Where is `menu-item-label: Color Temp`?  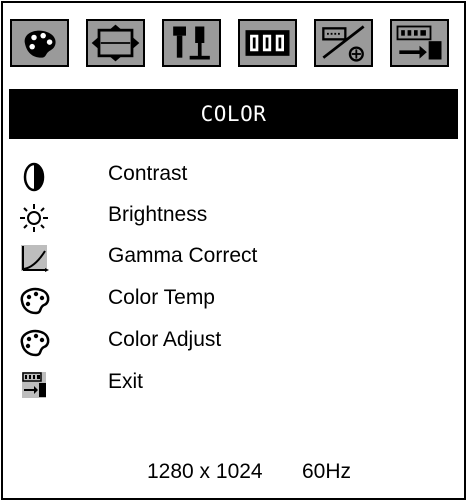 menu-item-label: Color Temp is located at coordinates (161, 297).